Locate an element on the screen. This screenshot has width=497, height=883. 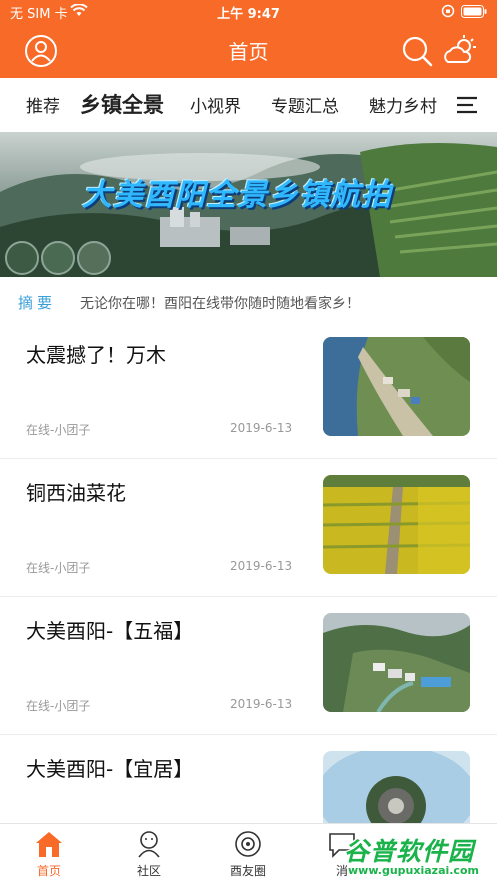
tab-township-panorama: 乡镇全景 is located at coordinates (122, 104).